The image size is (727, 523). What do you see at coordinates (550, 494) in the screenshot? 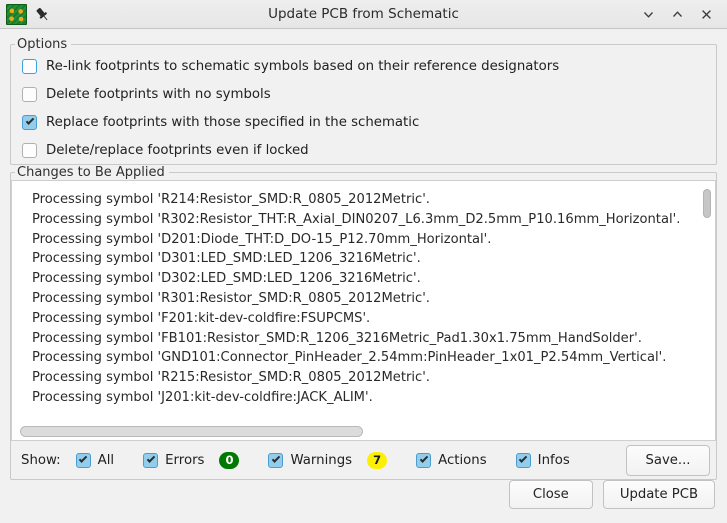
I see `close-button: Close` at bounding box center [550, 494].